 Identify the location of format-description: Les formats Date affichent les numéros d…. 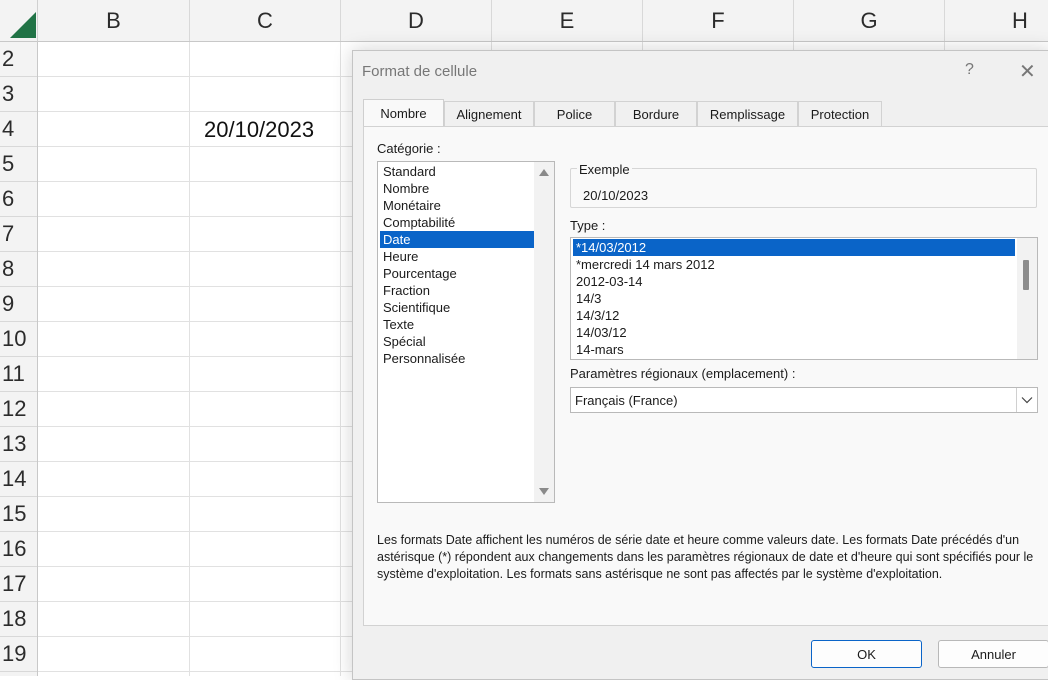
(707, 557).